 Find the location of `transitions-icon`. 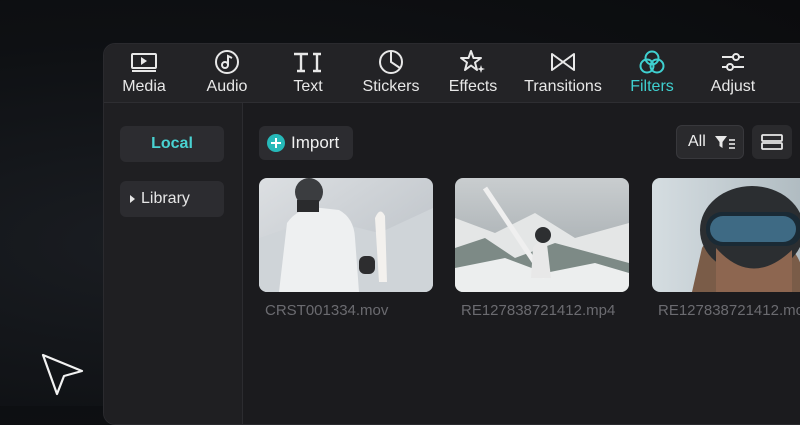

transitions-icon is located at coordinates (563, 62).